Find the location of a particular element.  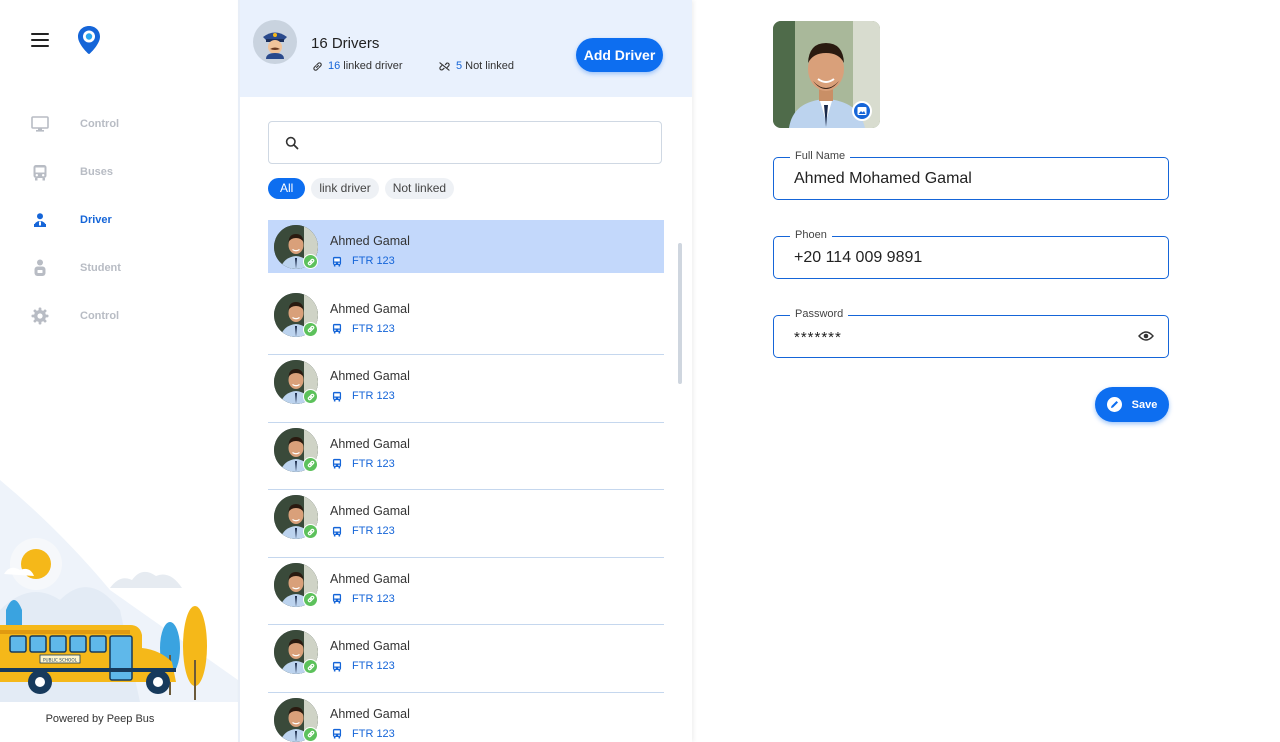

linked-label: linked driver is located at coordinates (373, 66).